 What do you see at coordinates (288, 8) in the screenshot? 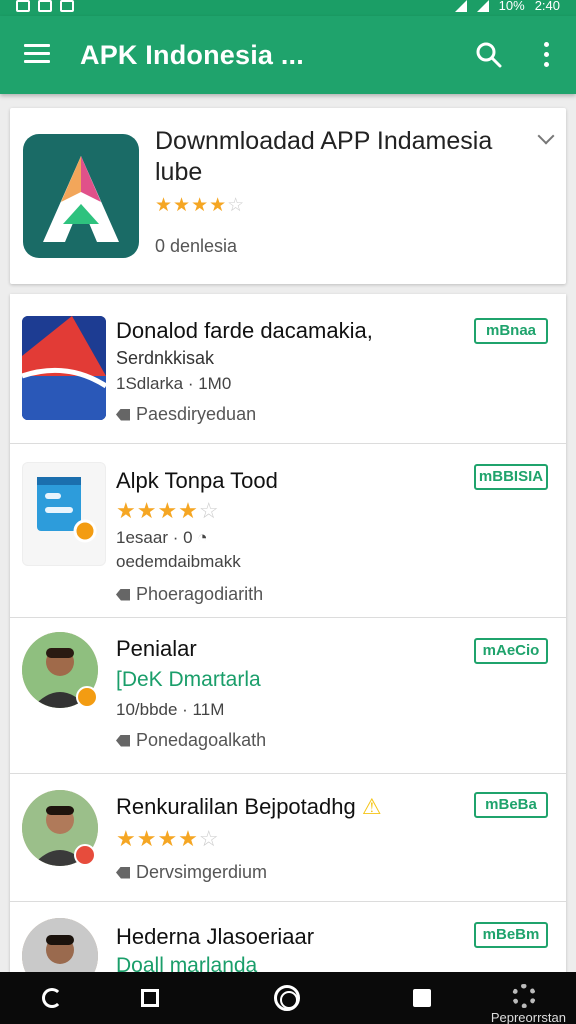
I see `status-bar: 10% 2:40` at bounding box center [288, 8].